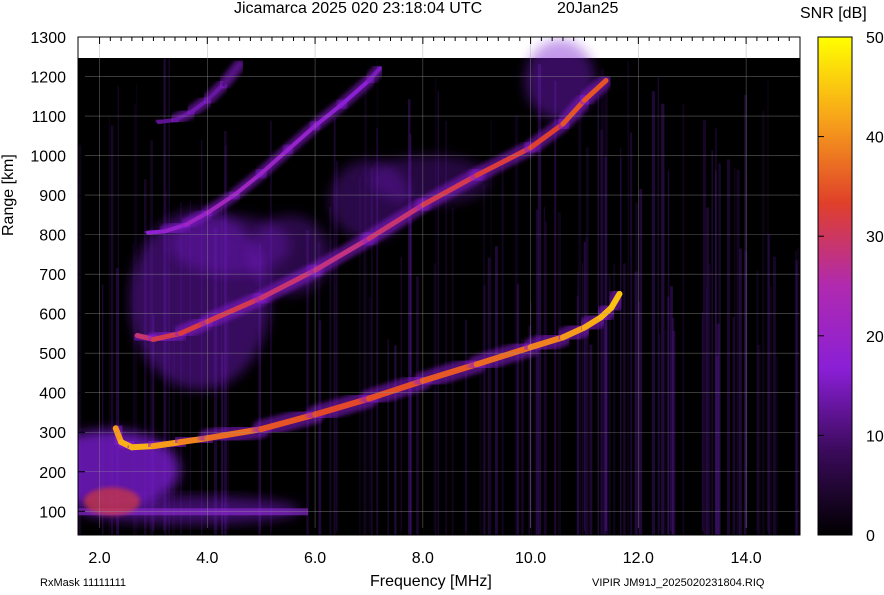 The width and height of the screenshot is (884, 595). What do you see at coordinates (48, 157) in the screenshot?
I see `y-tick-label: 1000` at bounding box center [48, 157].